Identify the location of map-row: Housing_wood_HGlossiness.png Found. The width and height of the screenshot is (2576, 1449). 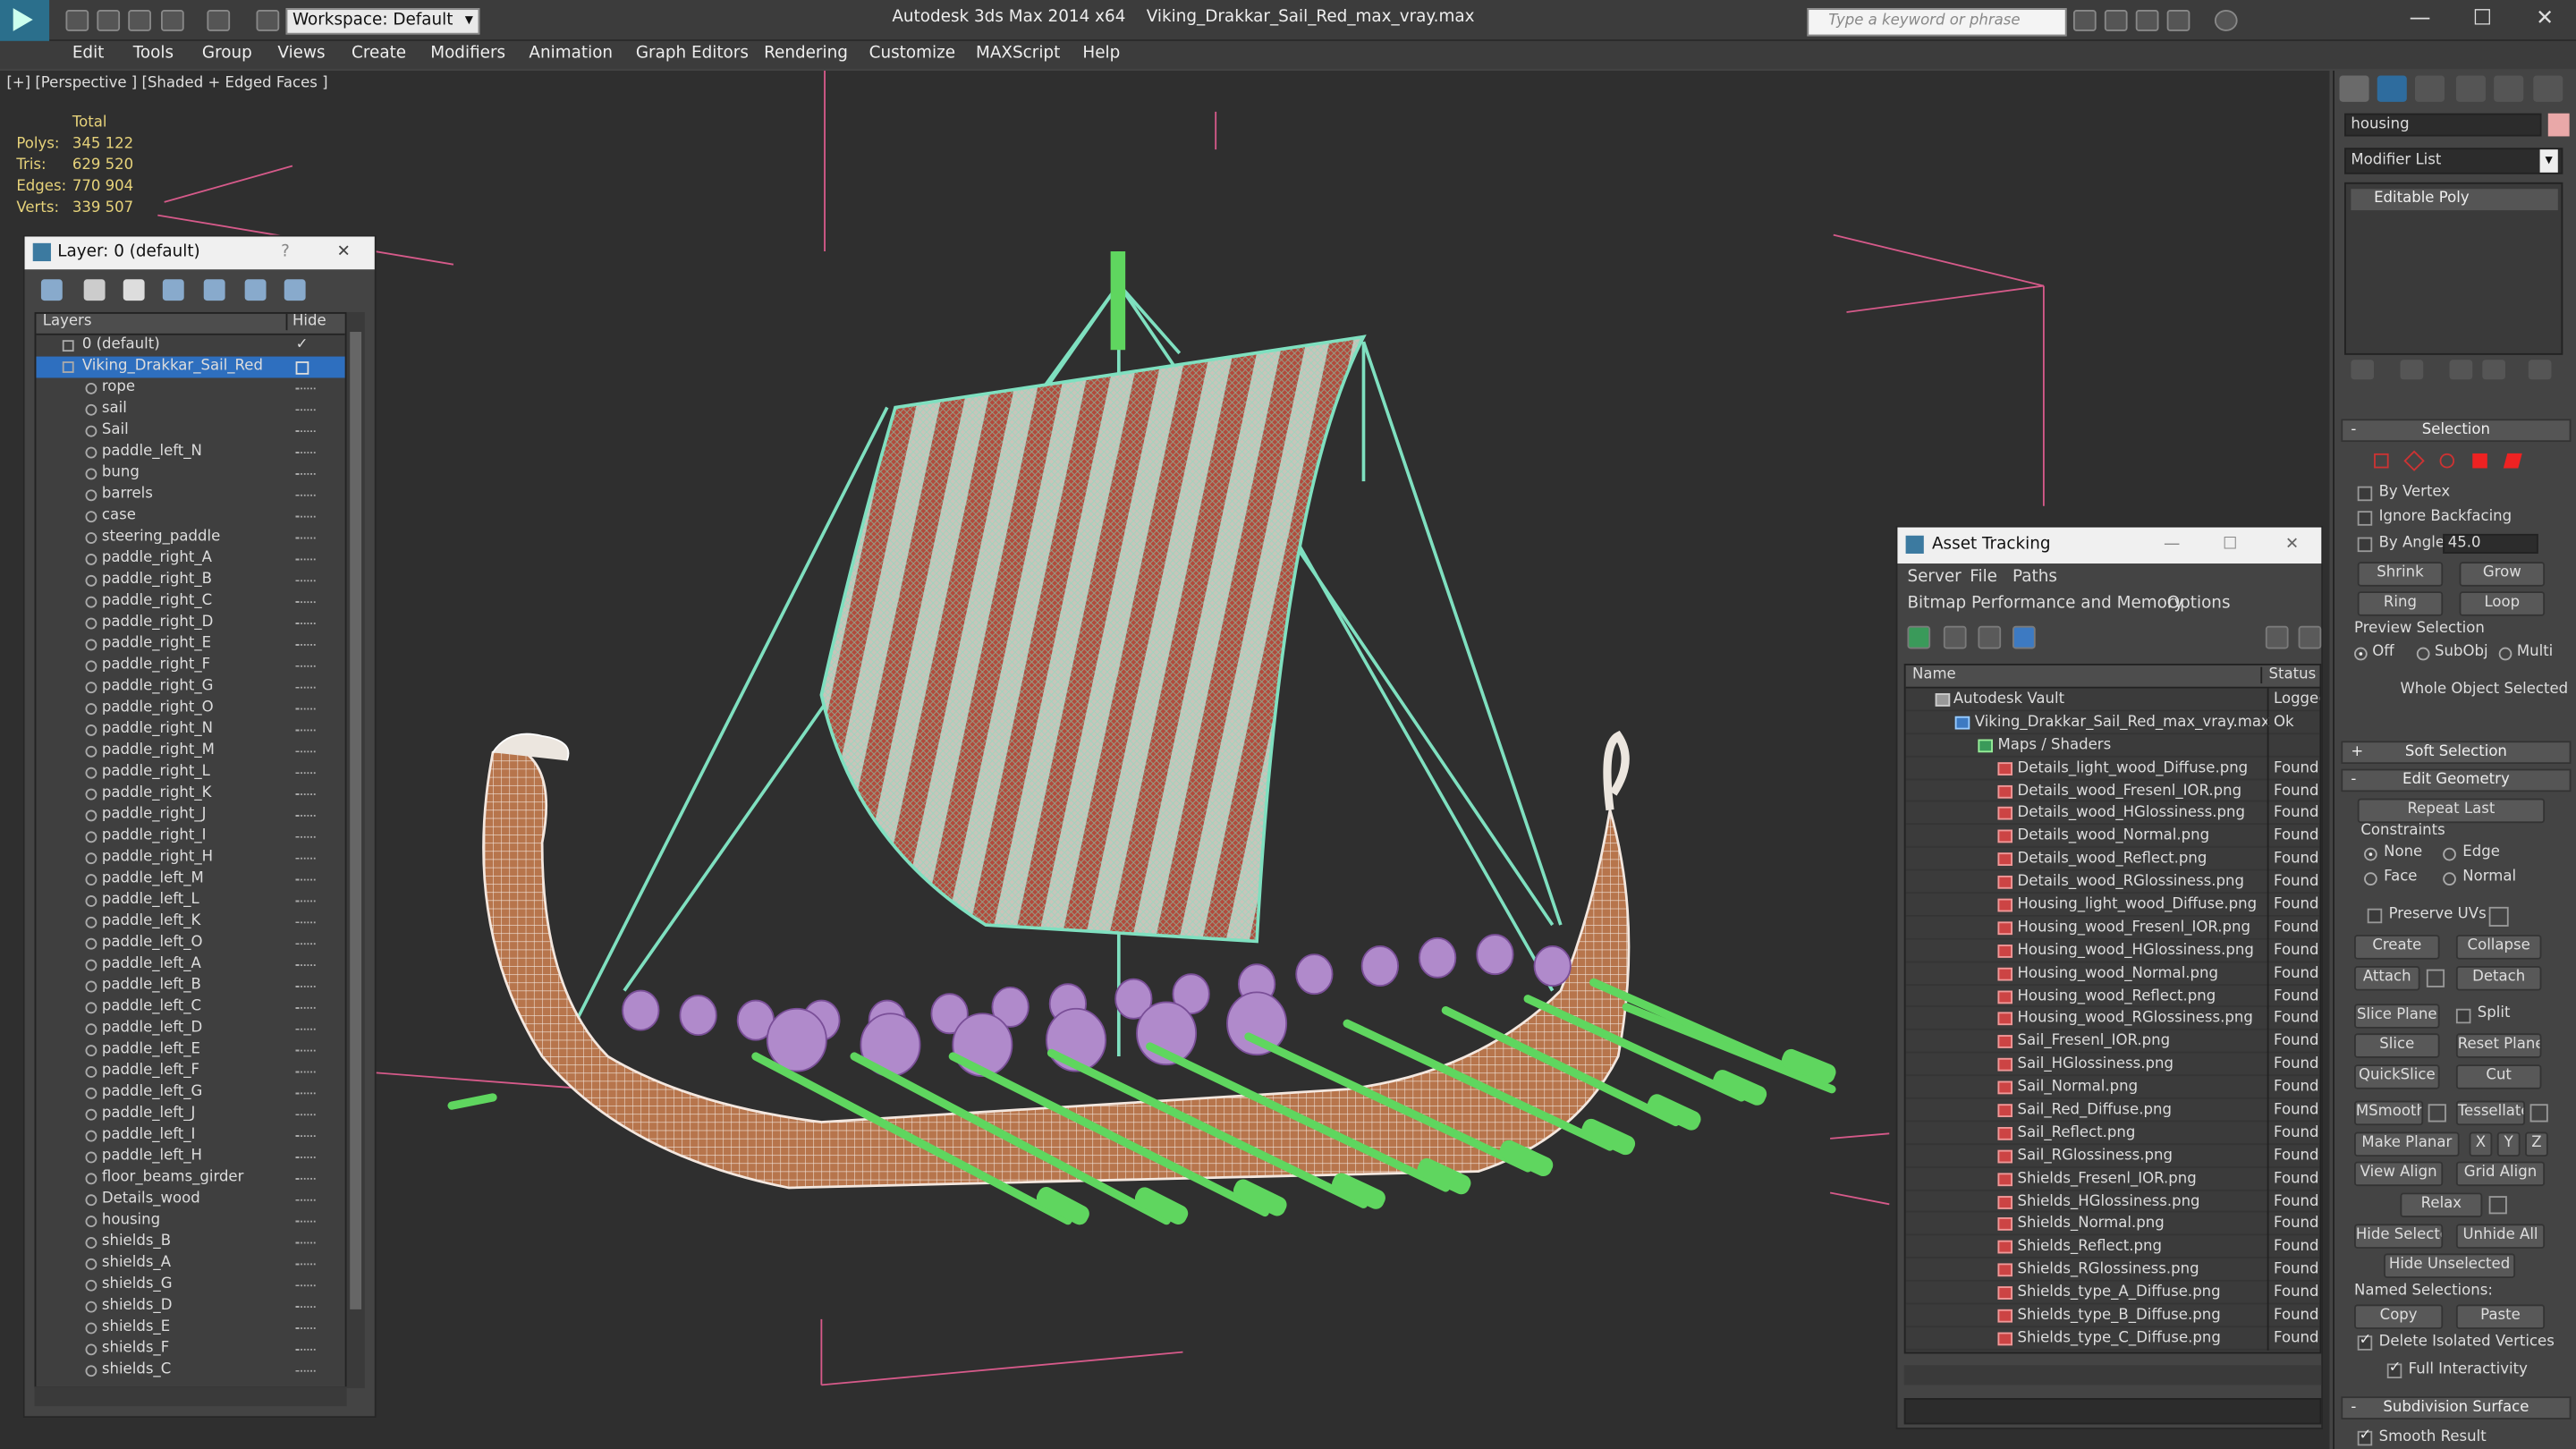
(2112, 950).